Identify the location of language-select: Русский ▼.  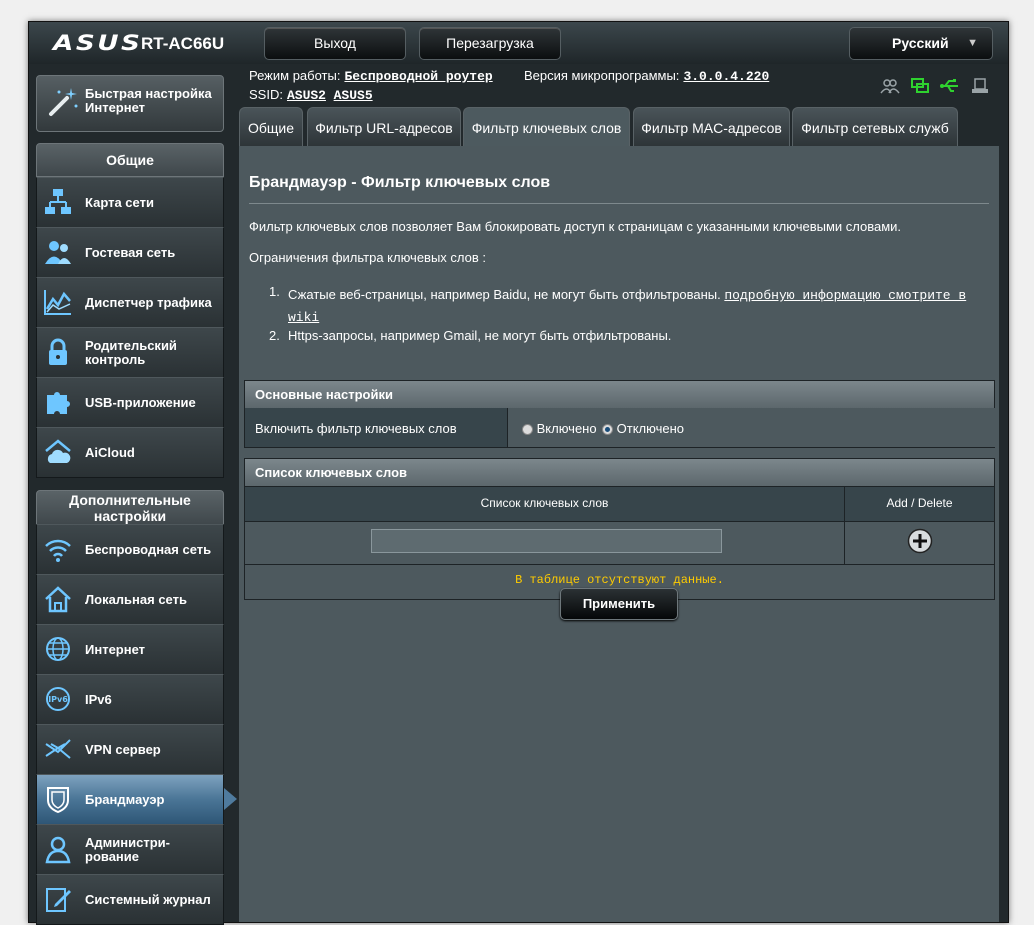
(921, 43).